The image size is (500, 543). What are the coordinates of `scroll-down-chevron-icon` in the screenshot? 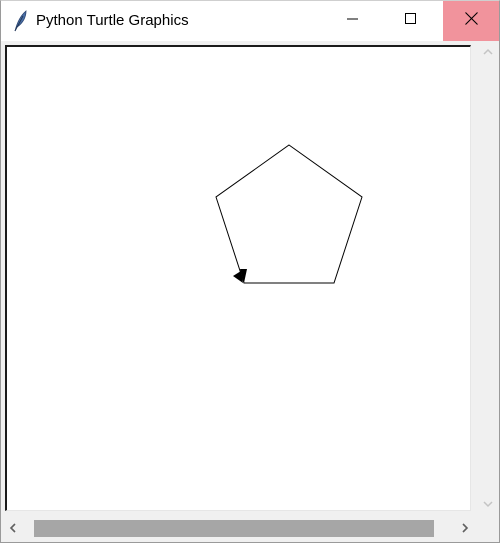 It's located at (488, 504).